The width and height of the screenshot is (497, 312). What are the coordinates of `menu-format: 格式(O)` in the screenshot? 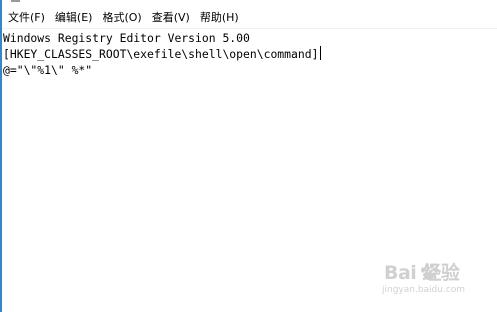 It's located at (121, 18).